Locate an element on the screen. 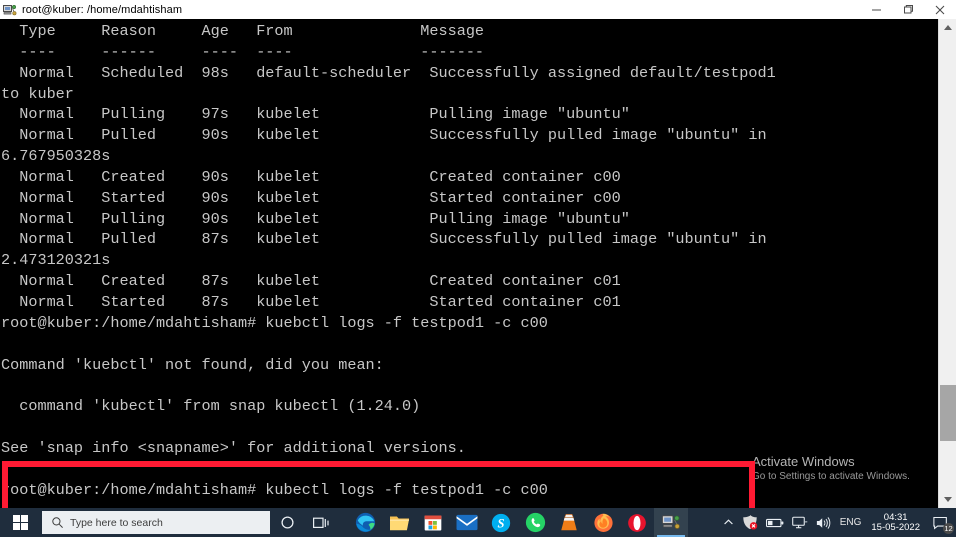  file-explorer-icon is located at coordinates (399, 523).